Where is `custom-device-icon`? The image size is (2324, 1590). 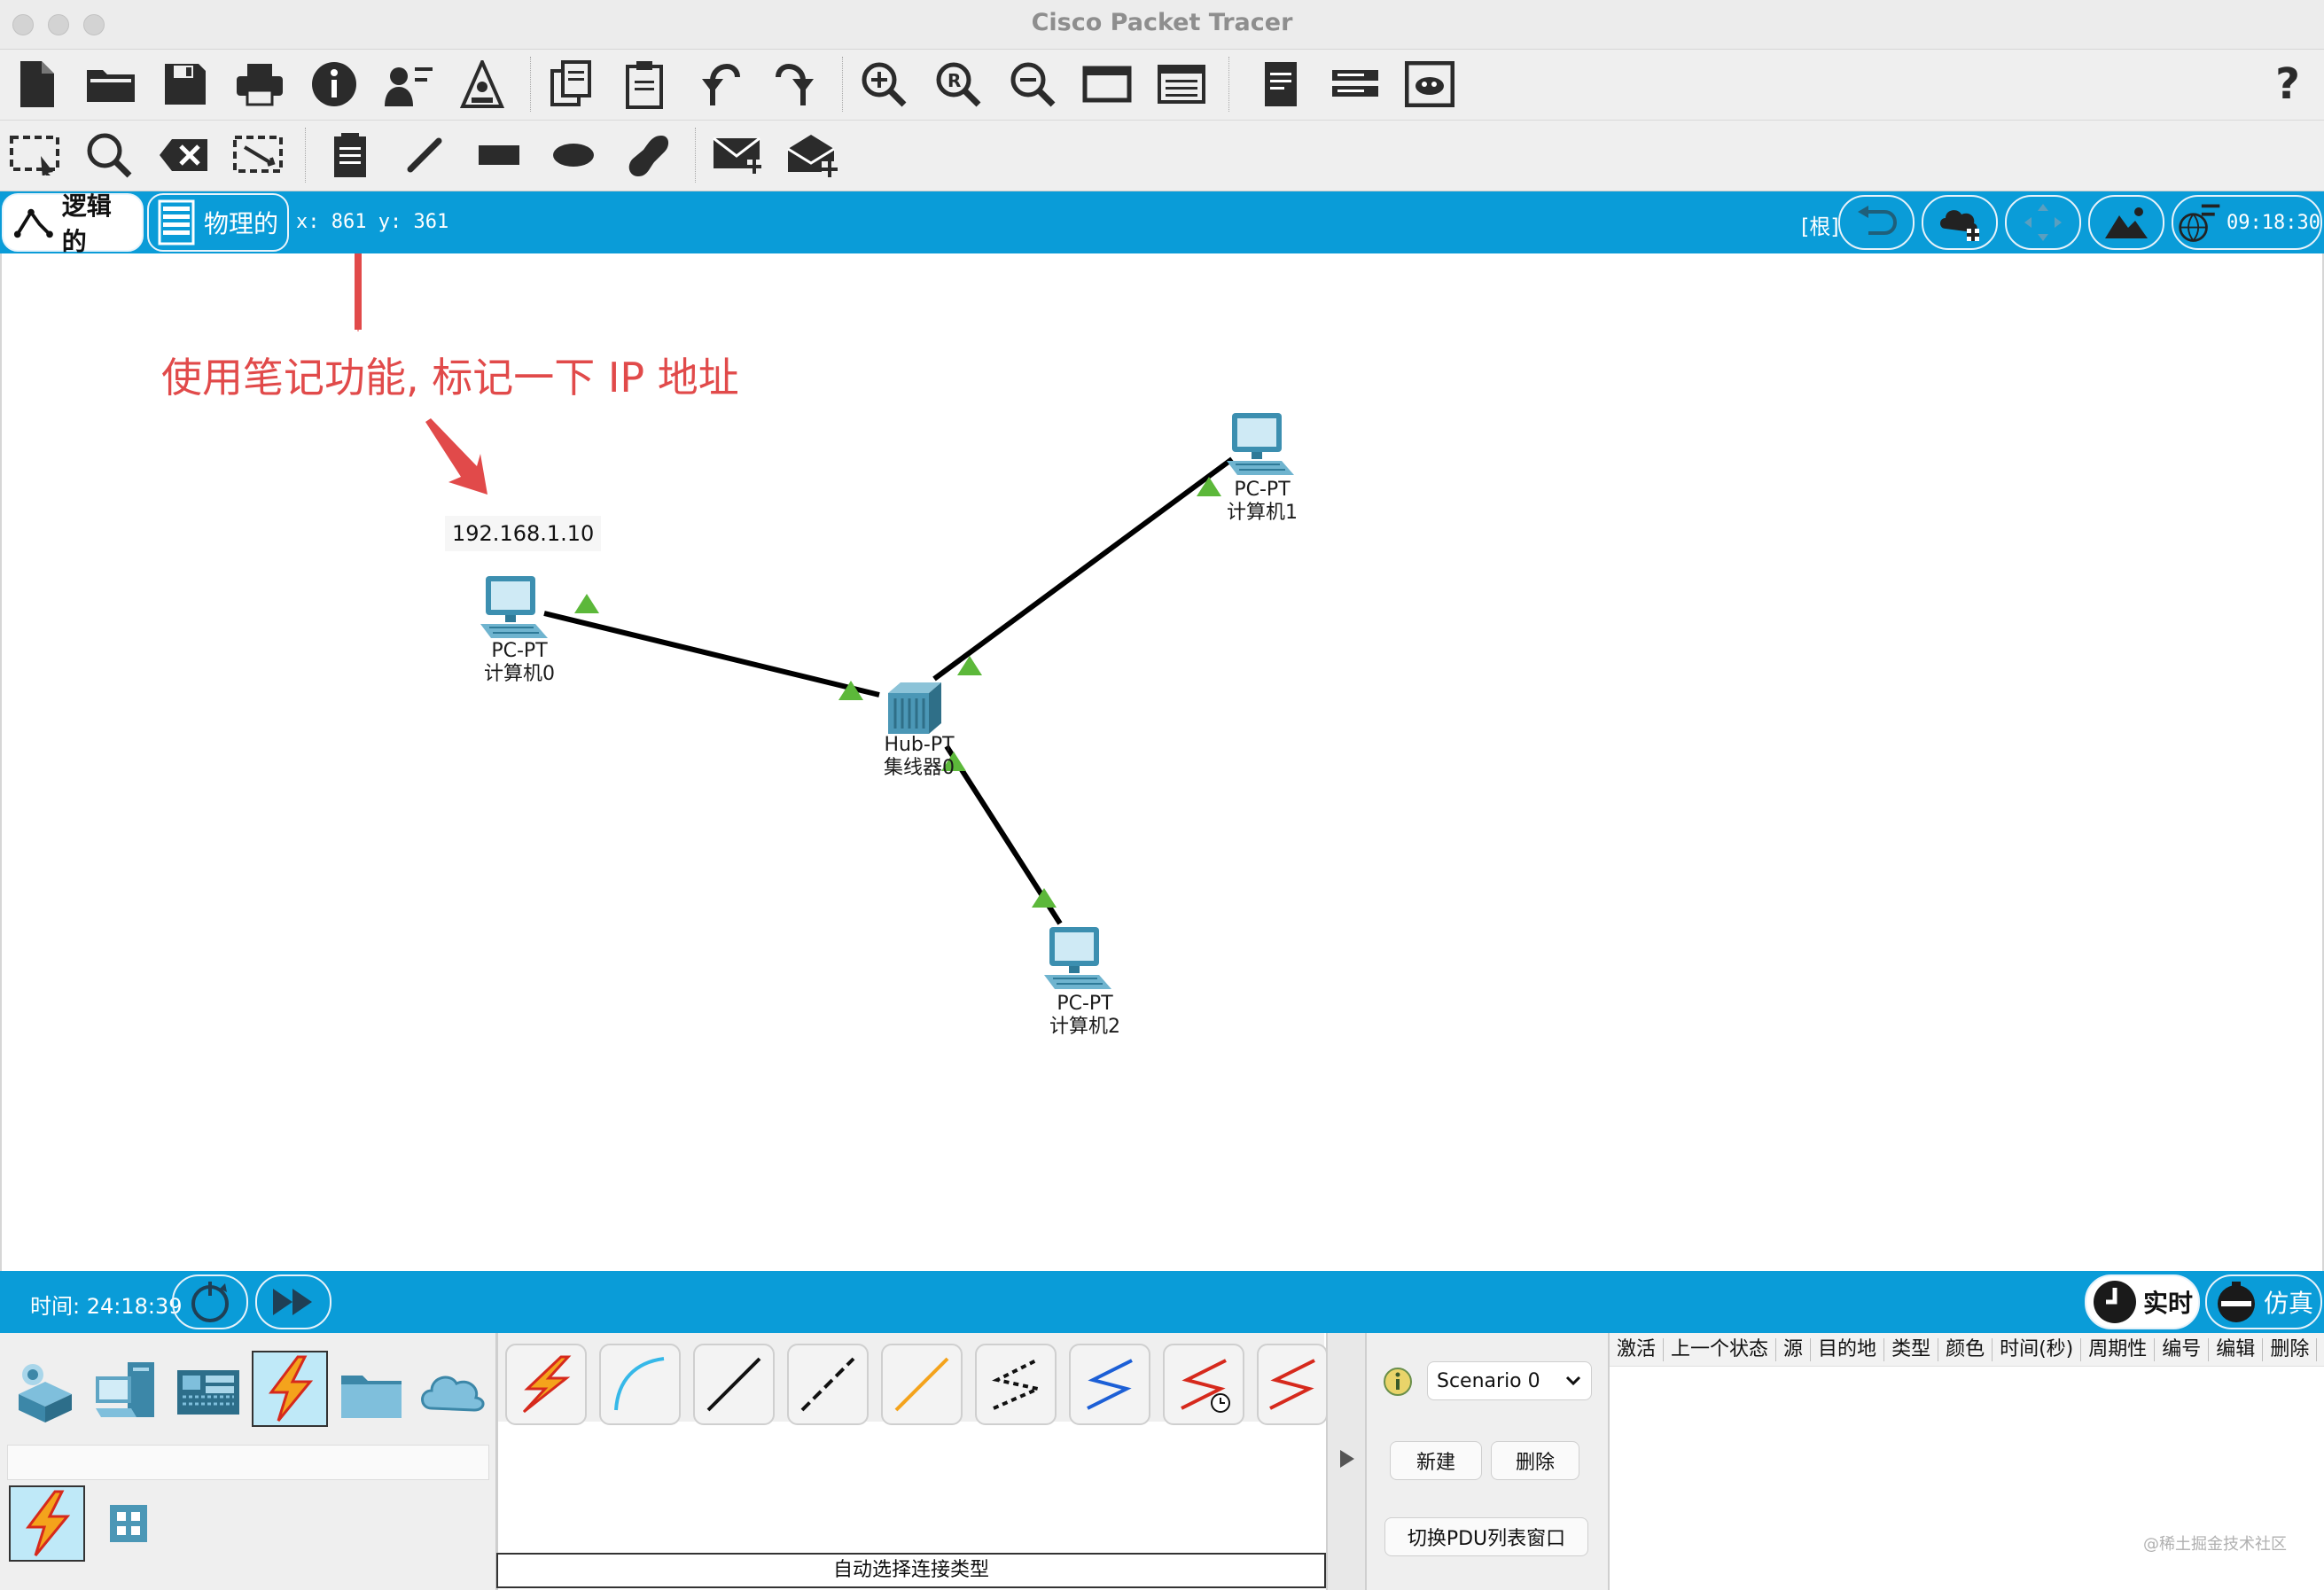 custom-device-icon is located at coordinates (484, 84).